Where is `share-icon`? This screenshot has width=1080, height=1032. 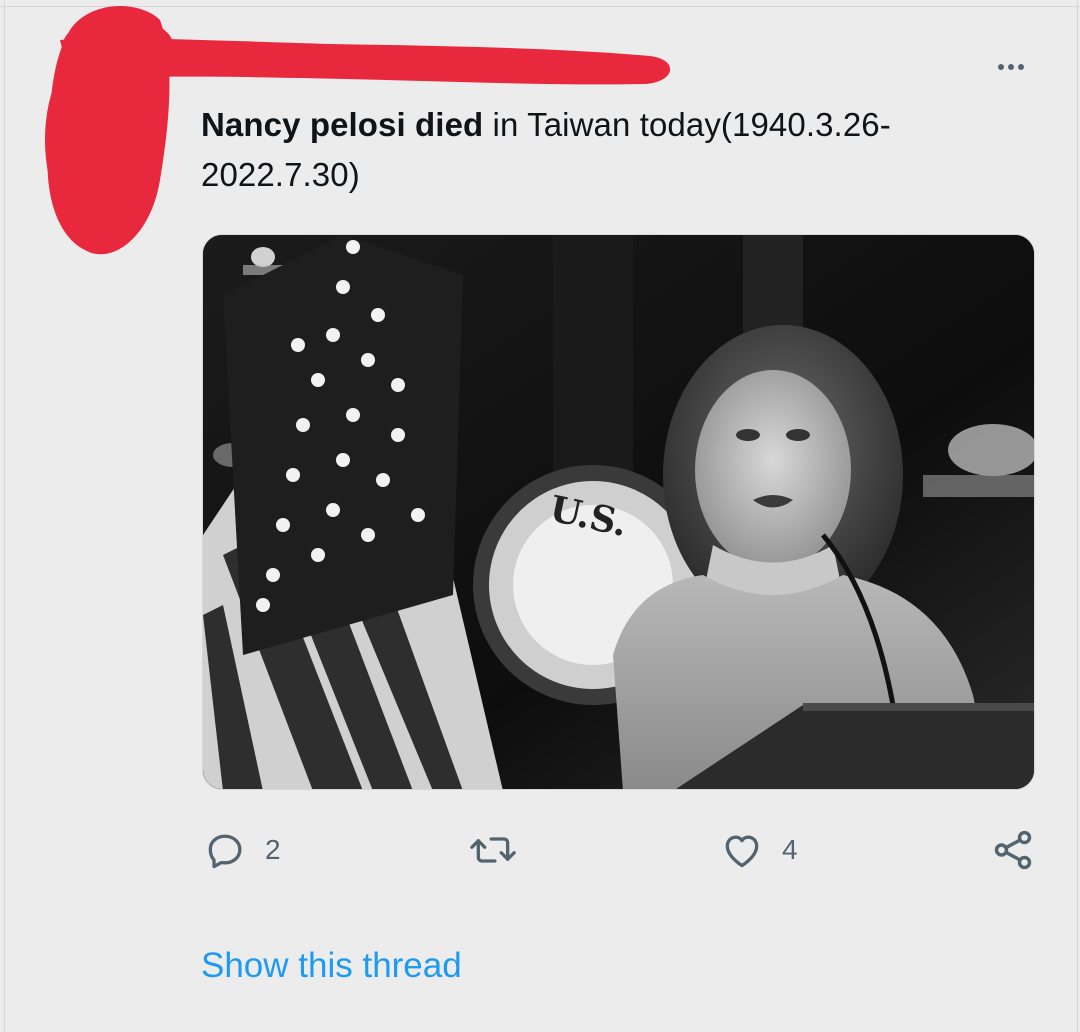
share-icon is located at coordinates (1013, 850).